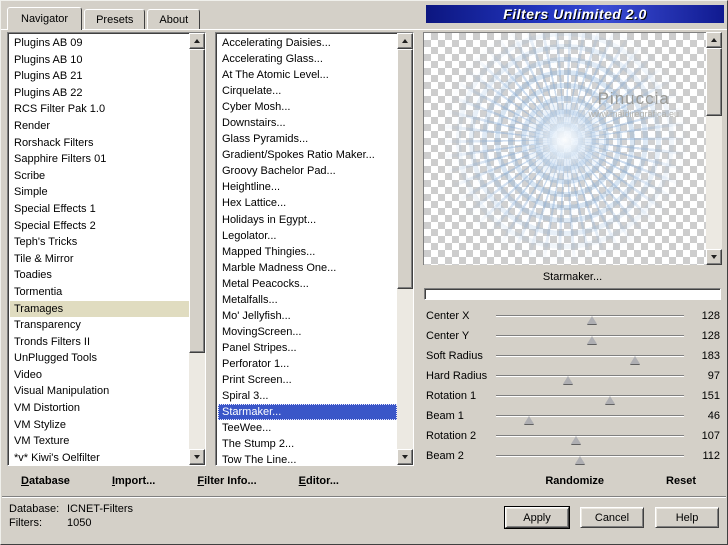 This screenshot has width=728, height=545. What do you see at coordinates (45, 18) in the screenshot?
I see `tab-navigator: Navigator` at bounding box center [45, 18].